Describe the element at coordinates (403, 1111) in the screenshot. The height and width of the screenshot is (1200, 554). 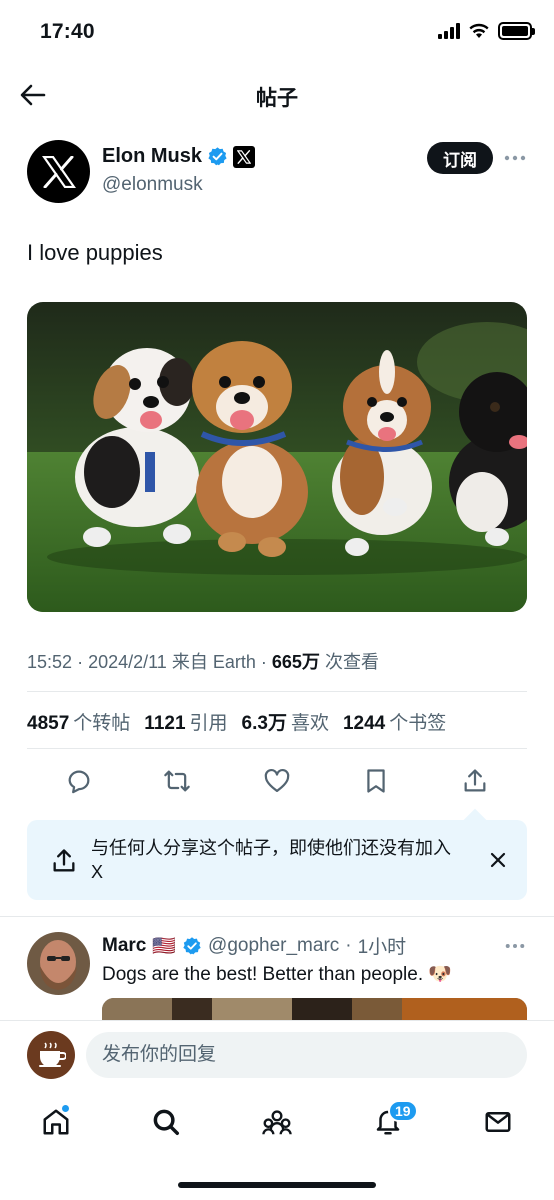
I see `notifications-badge: 19` at that location.